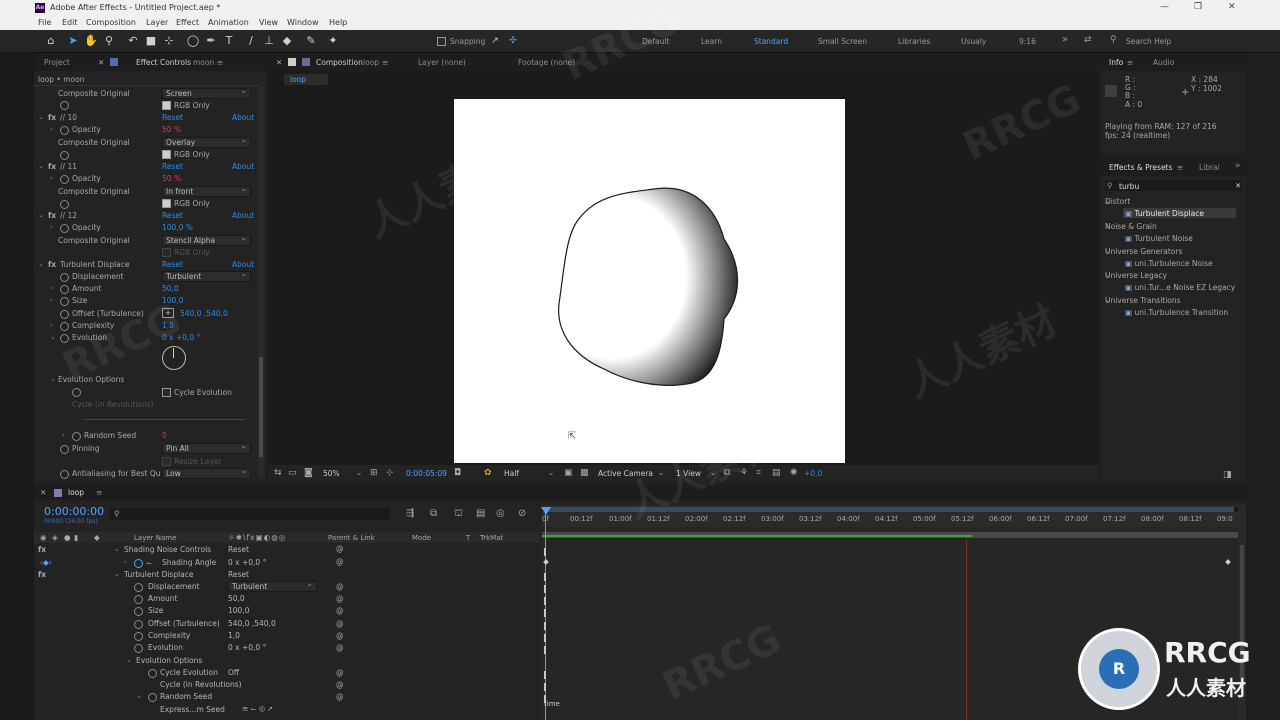  Describe the element at coordinates (206, 141) in the screenshot. I see `composite-dropdown-2: Overlay` at that location.